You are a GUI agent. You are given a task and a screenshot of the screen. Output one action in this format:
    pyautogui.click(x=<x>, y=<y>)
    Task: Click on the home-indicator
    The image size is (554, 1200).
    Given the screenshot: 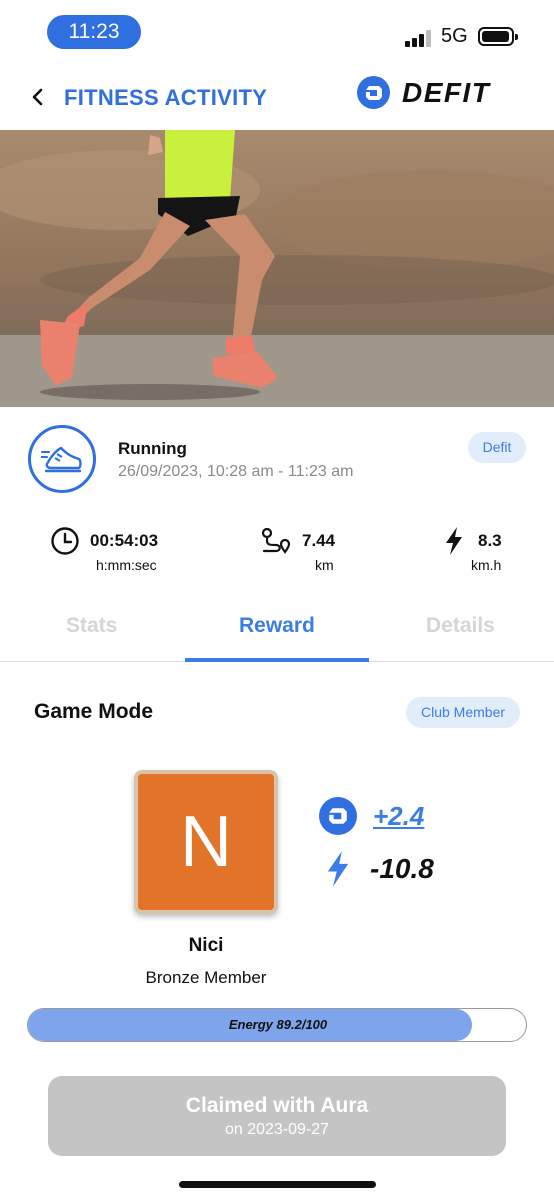 What is the action you would take?
    pyautogui.click(x=277, y=1184)
    